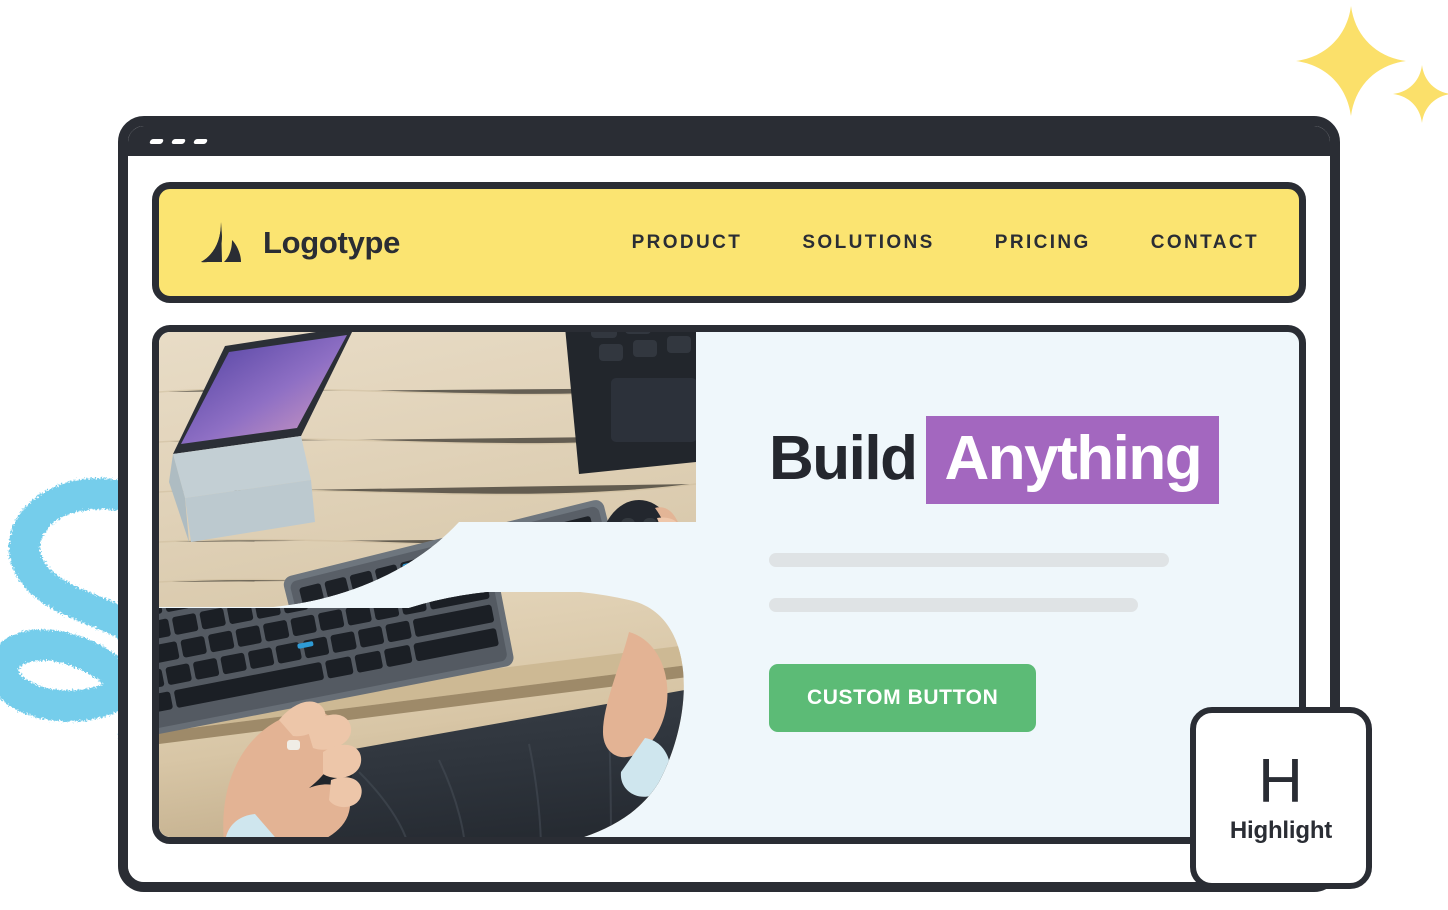 The height and width of the screenshot is (910, 1448). I want to click on highlight-tool-card: H Highlight, so click(1281, 798).